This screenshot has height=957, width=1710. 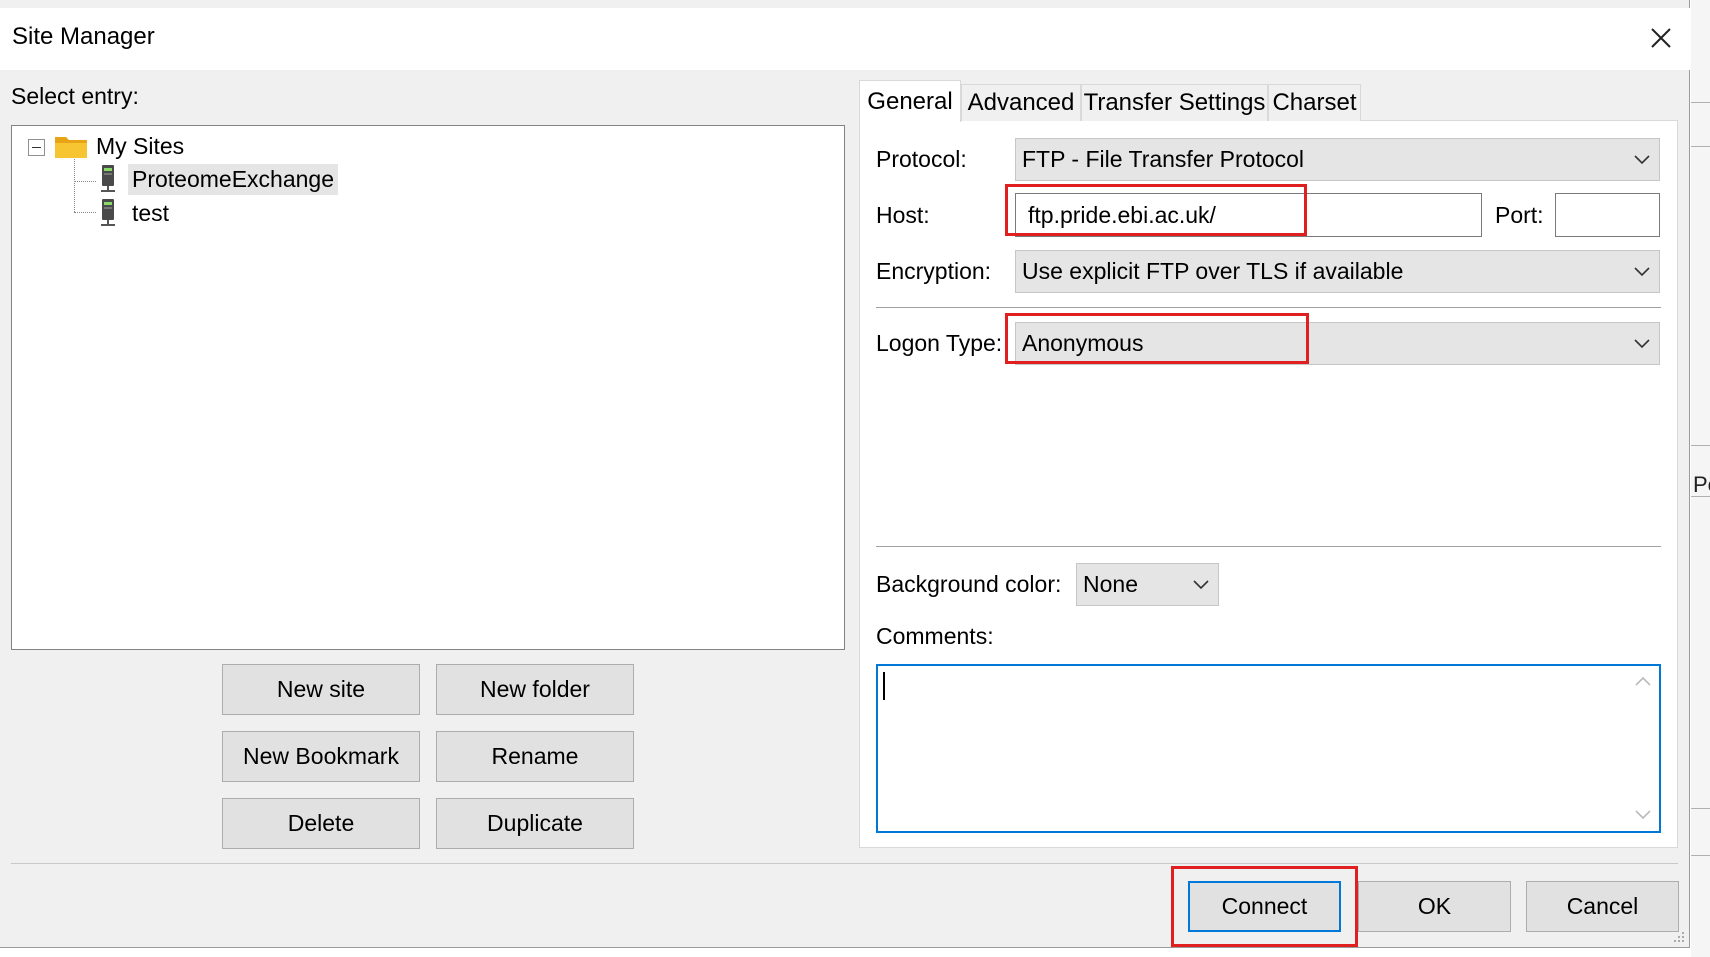 I want to click on protocol-value: FTP - File Transfer Protocol, so click(x=1163, y=159).